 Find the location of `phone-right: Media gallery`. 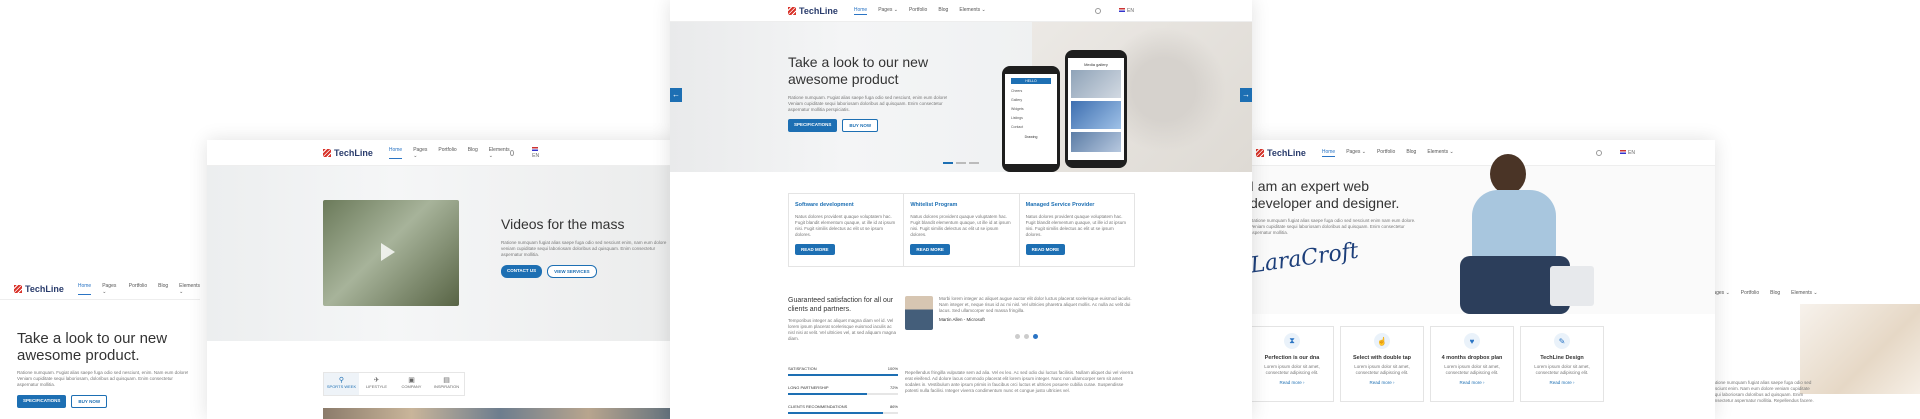

phone-right: Media gallery is located at coordinates (1096, 109).